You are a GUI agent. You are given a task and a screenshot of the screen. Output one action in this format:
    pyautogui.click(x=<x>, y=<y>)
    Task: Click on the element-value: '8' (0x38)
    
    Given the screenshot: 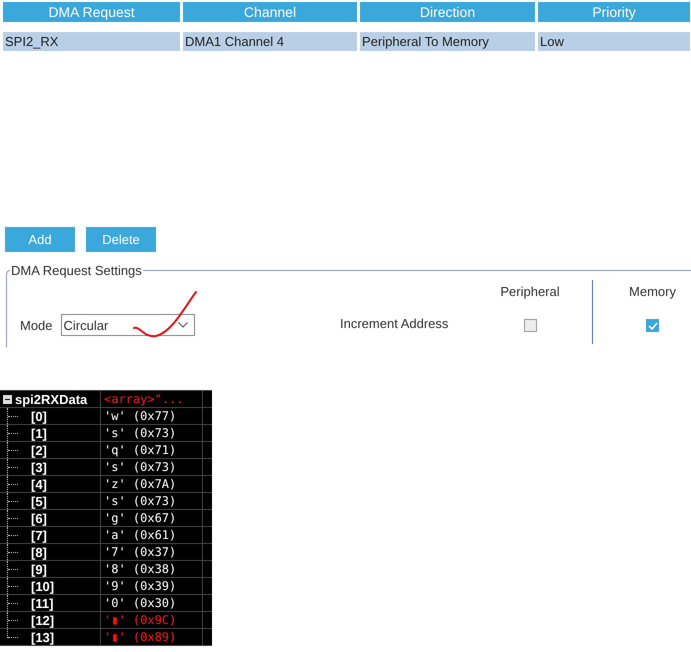 What is the action you would take?
    pyautogui.click(x=152, y=569)
    